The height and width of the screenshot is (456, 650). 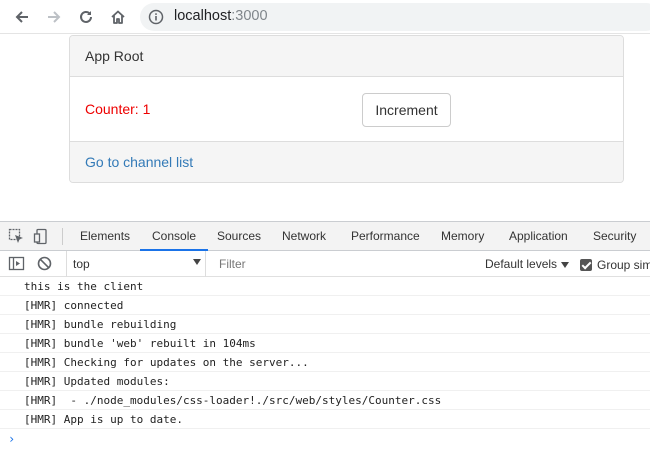 I want to click on context-selector: top, so click(x=136, y=264).